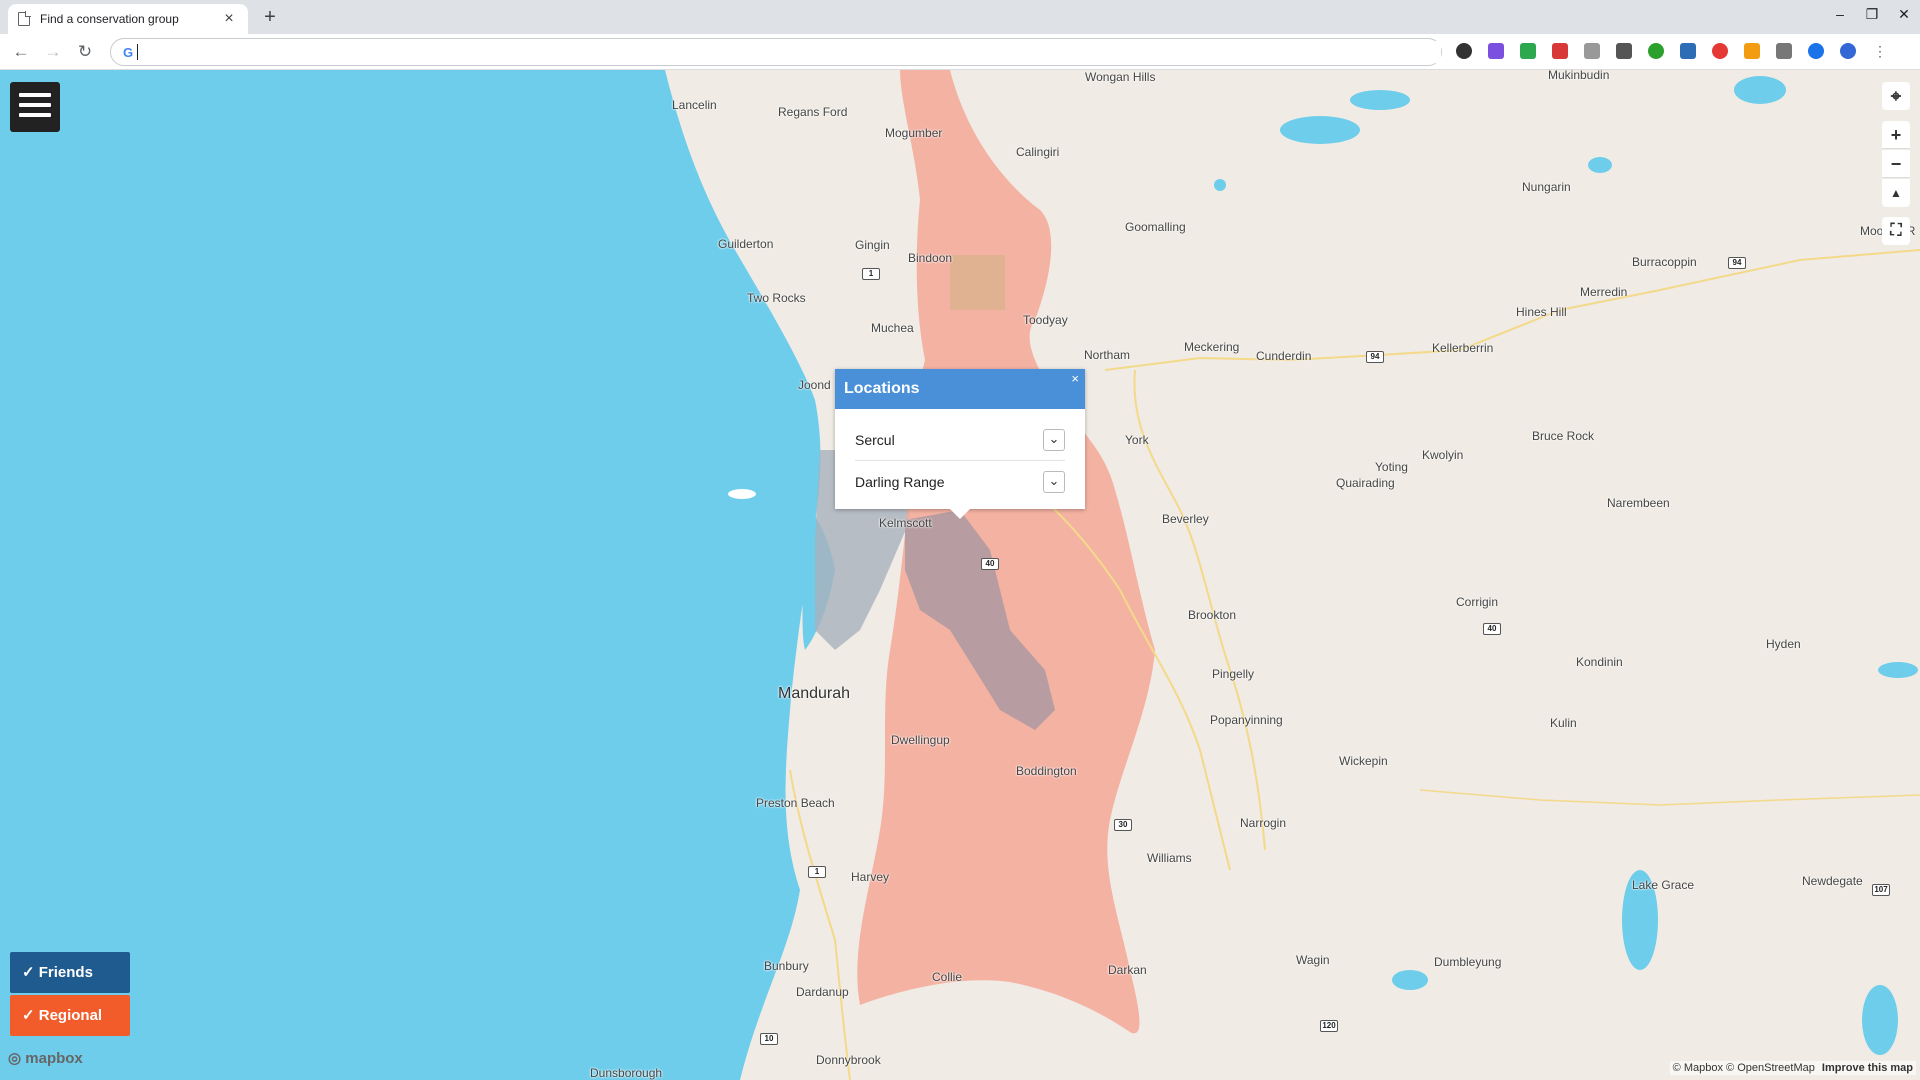 Image resolution: width=1920 pixels, height=1080 pixels. What do you see at coordinates (1313, 960) in the screenshot?
I see `place-label: Wagin` at bounding box center [1313, 960].